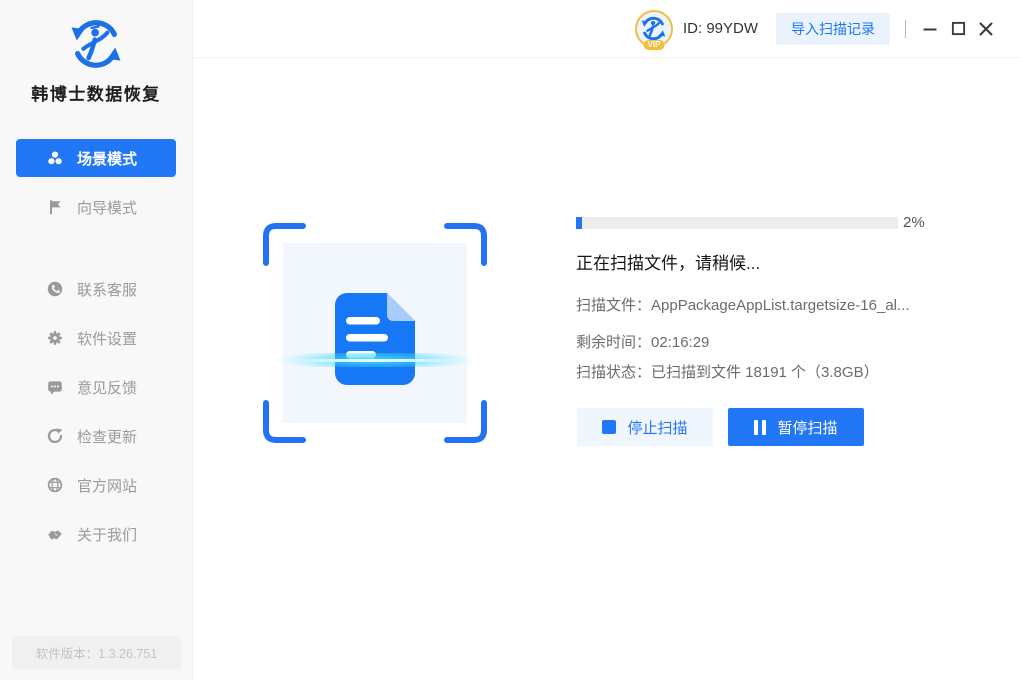  What do you see at coordinates (96, 248) in the screenshot?
I see `nav-group-gap` at bounding box center [96, 248].